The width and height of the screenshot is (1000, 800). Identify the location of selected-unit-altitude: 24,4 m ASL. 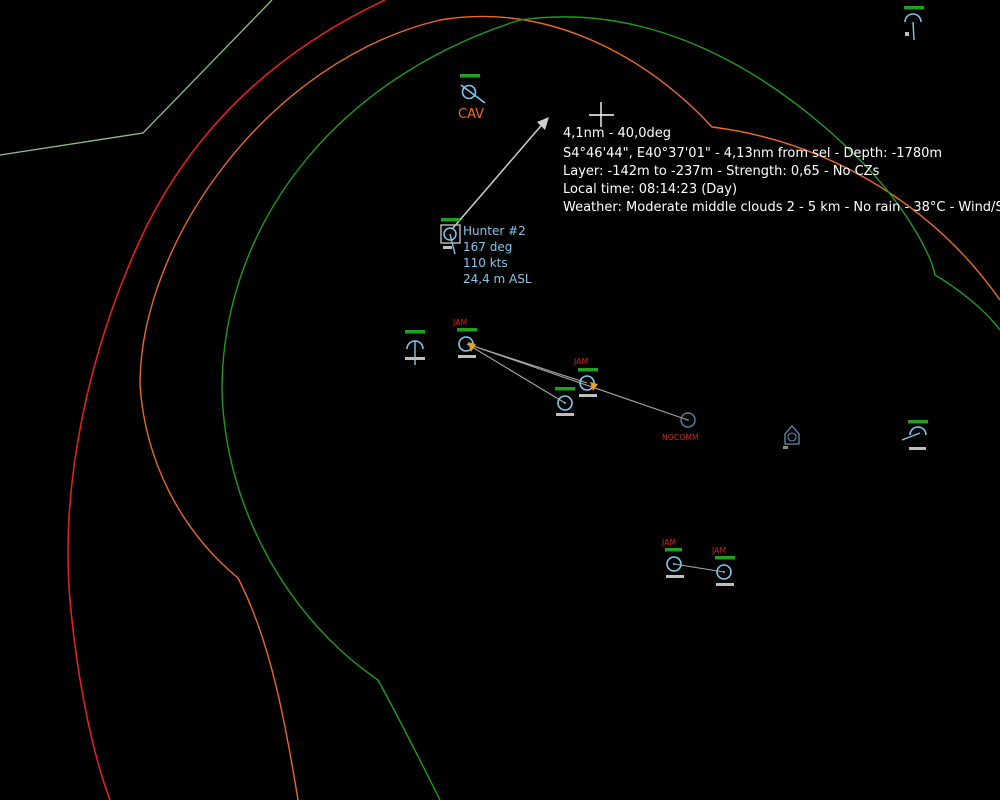
(497, 279).